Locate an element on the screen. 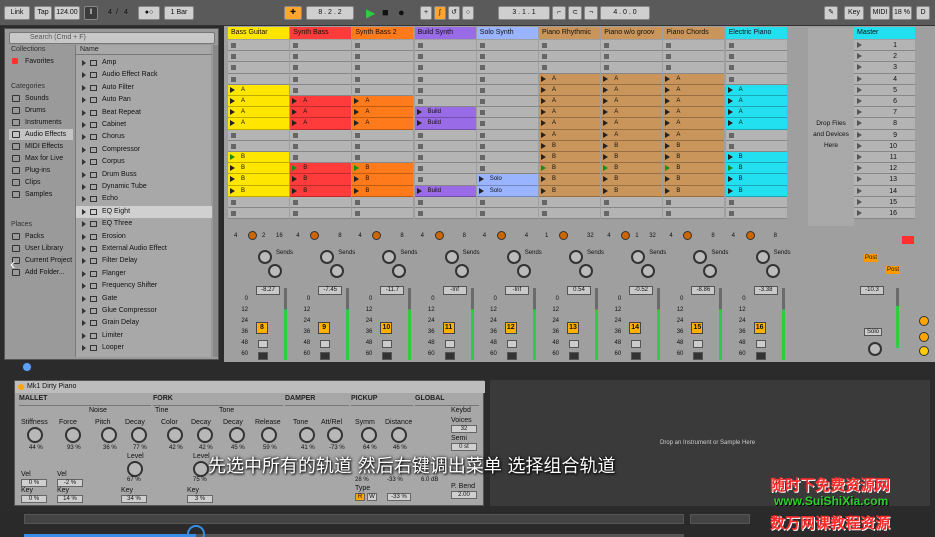  track-volume-field: -Inf is located at coordinates (516, 290).